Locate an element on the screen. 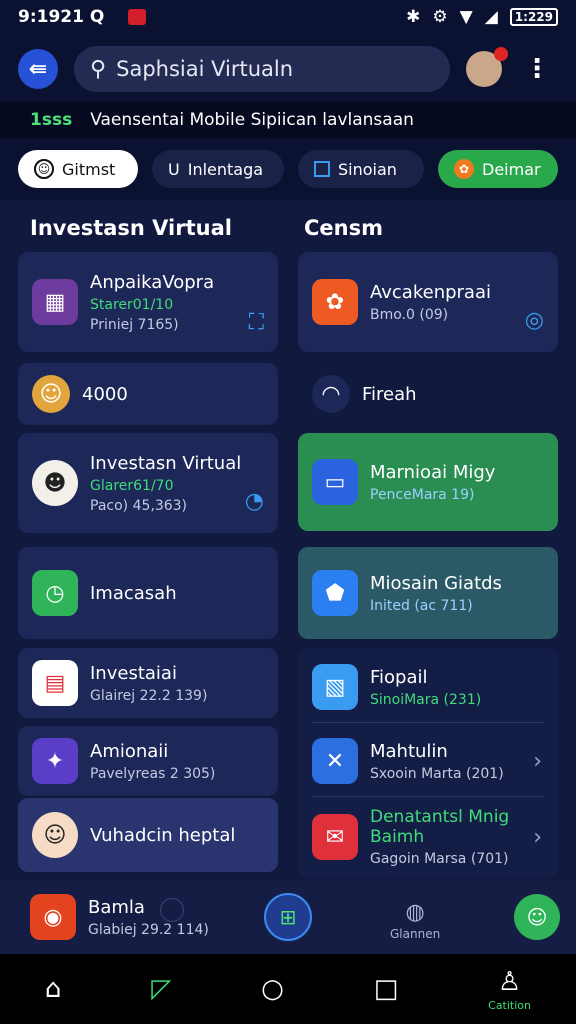 This screenshot has width=576, height=1024. menu-arrow-icon: ⇚ is located at coordinates (38, 69).